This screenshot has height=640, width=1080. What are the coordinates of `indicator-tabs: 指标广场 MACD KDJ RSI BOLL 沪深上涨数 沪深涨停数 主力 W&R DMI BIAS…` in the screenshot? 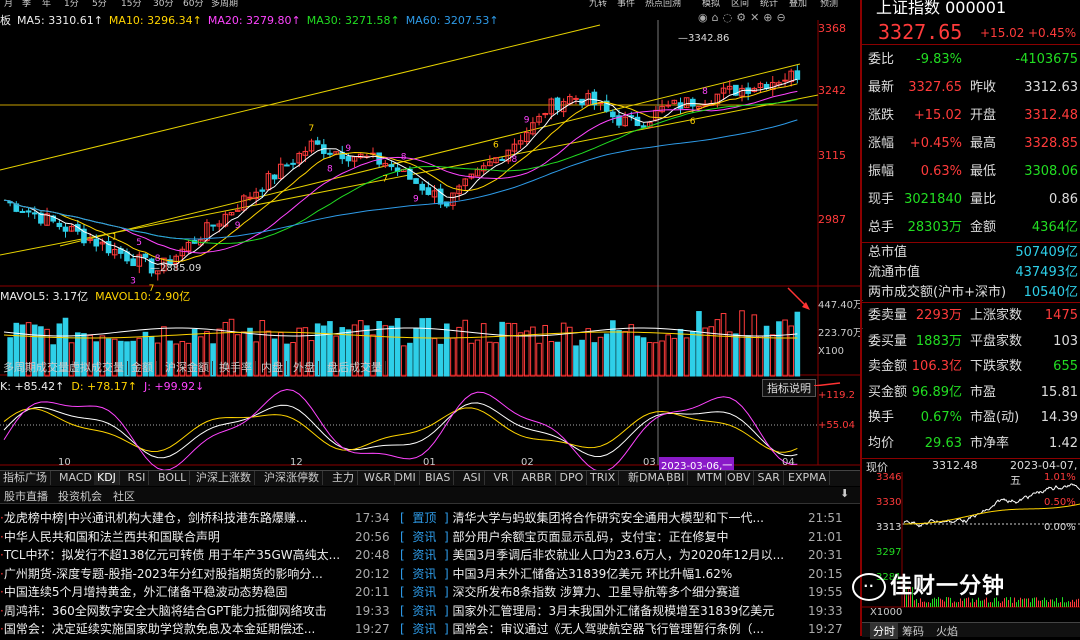 It's located at (430, 478).